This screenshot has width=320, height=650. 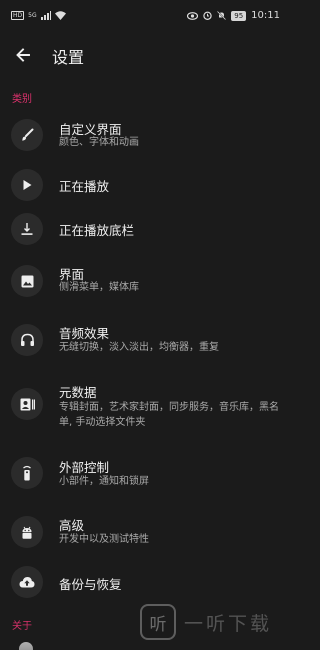 I want to click on settings-item-now-playing: 正在播放, so click(x=146, y=185).